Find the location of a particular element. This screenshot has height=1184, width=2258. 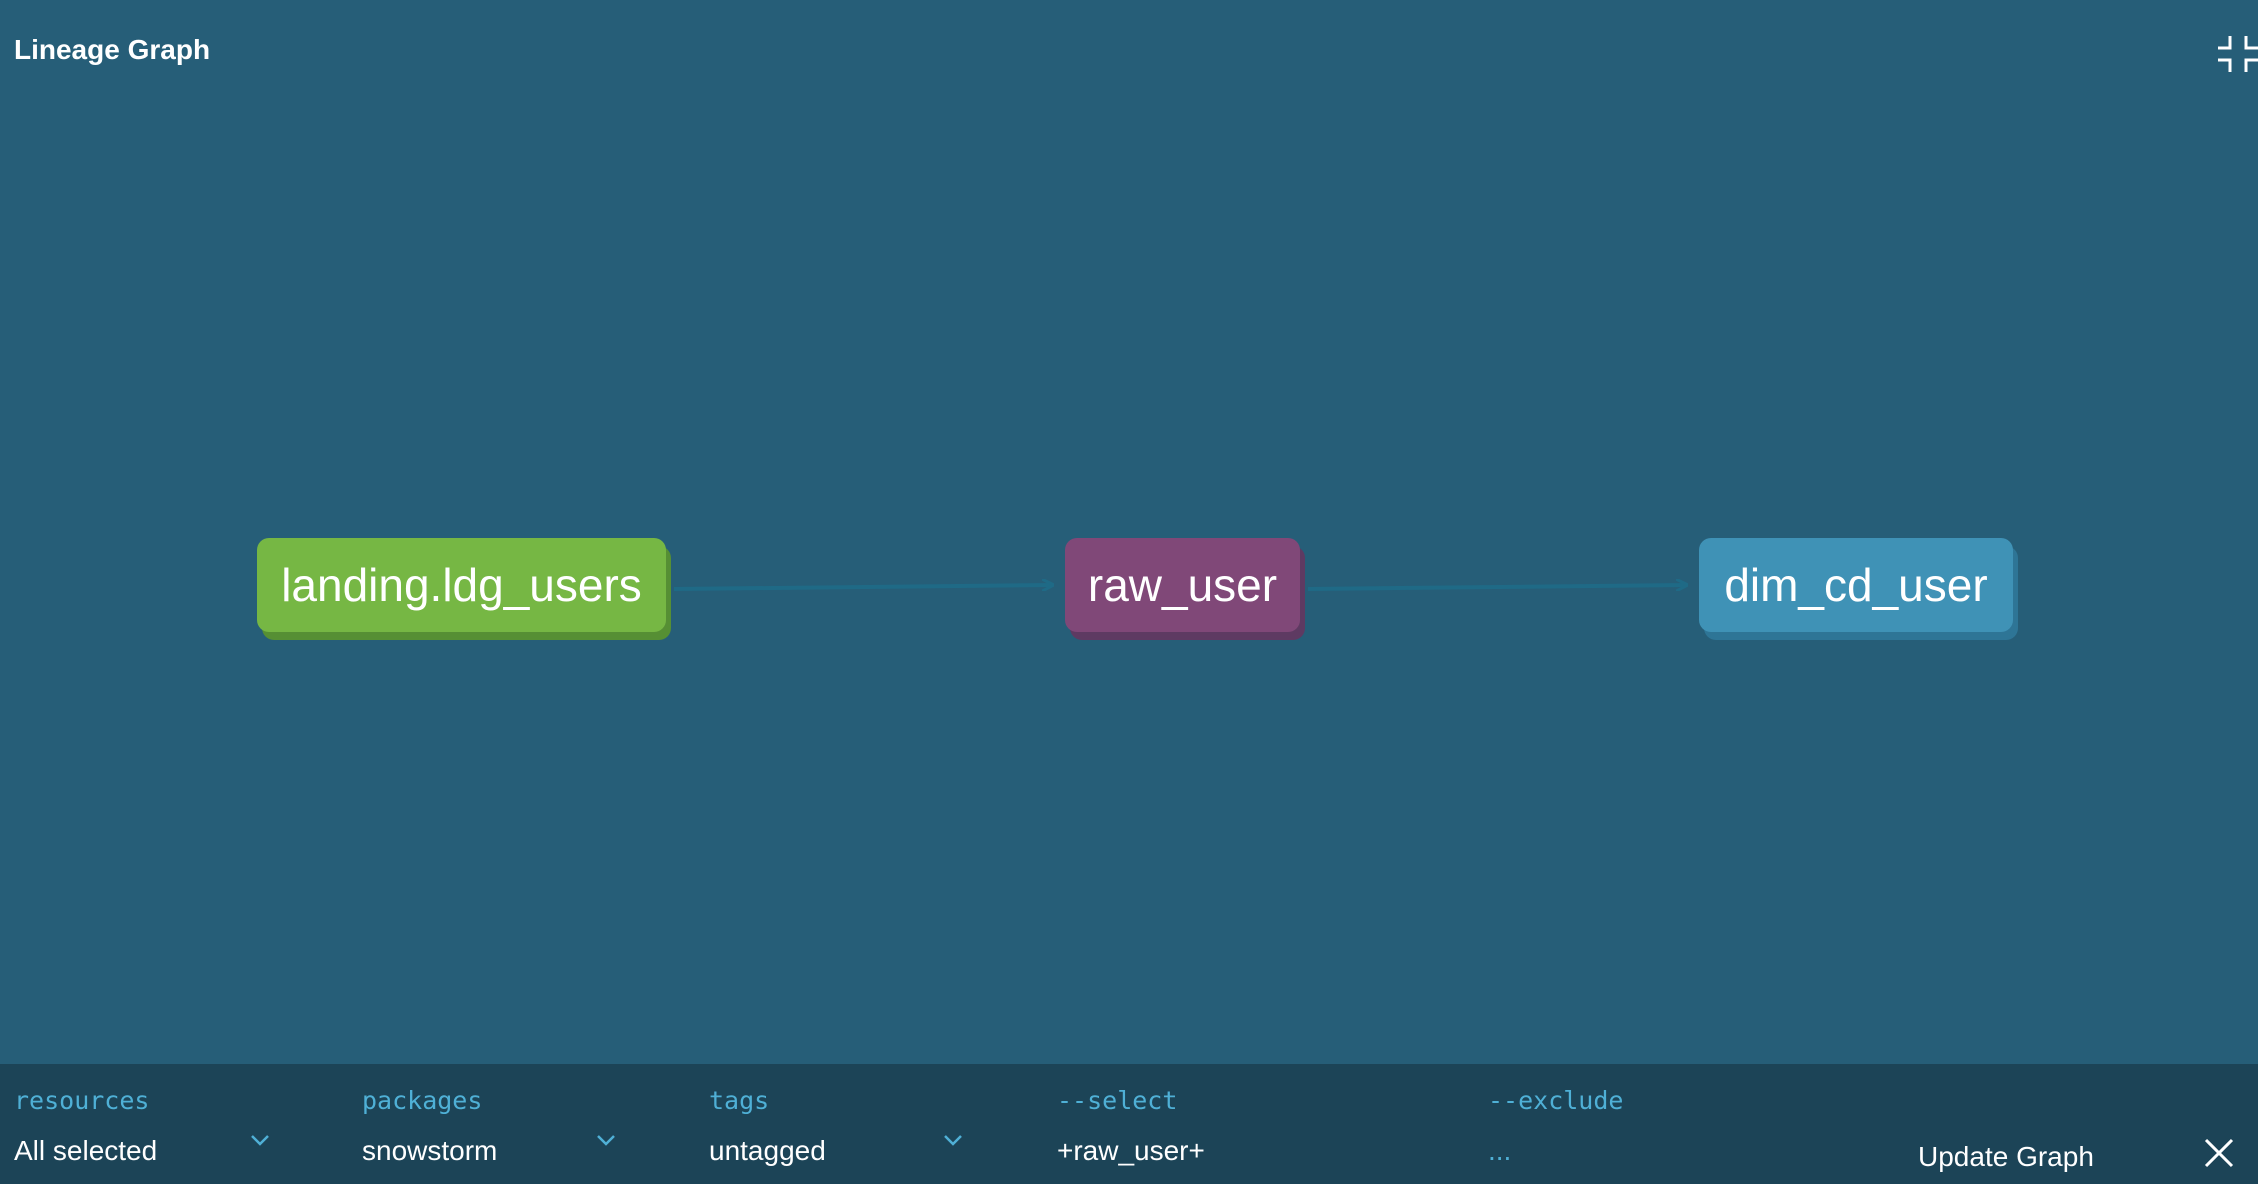

edge-ldg-users-to-raw-user is located at coordinates (862, 587).